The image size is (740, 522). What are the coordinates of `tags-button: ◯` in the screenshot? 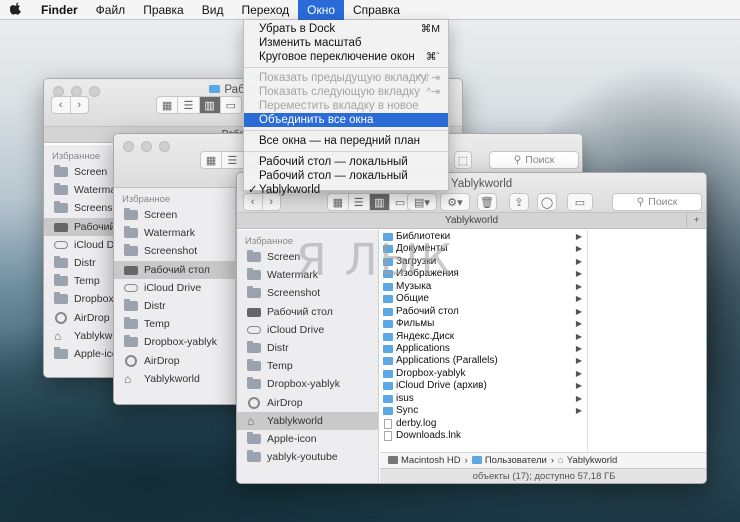 It's located at (547, 202).